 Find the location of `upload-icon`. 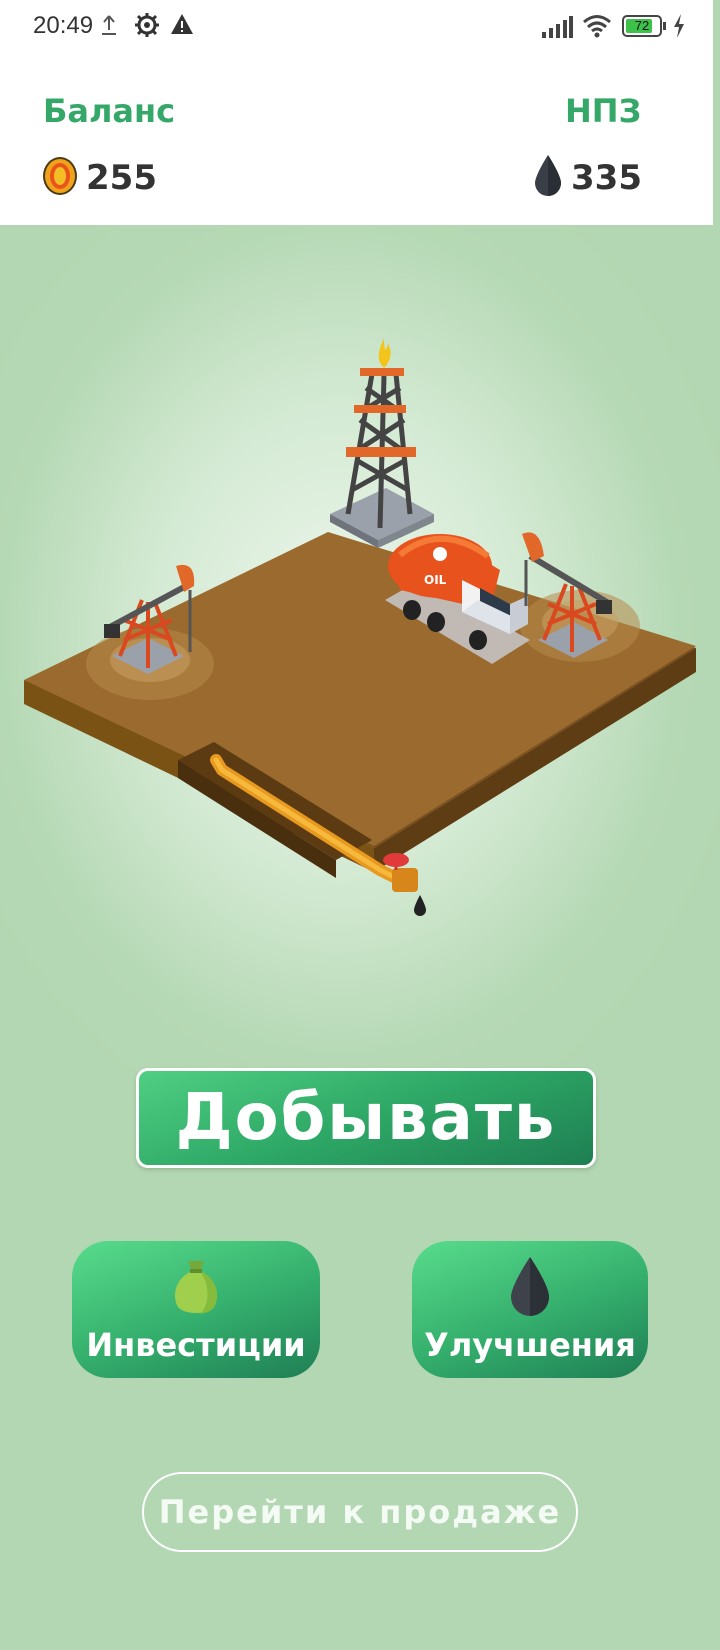

upload-icon is located at coordinates (109, 25).